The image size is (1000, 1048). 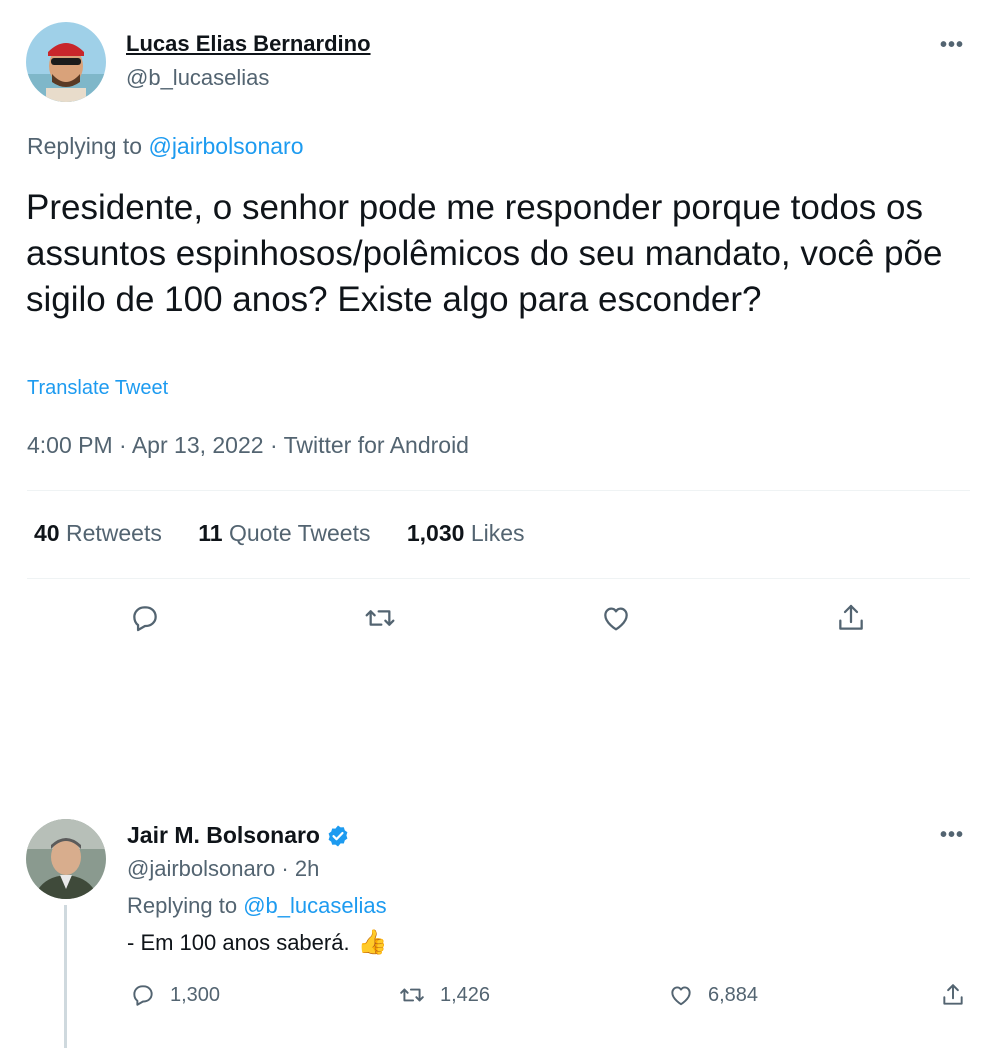 What do you see at coordinates (65, 976) in the screenshot?
I see `thread-line` at bounding box center [65, 976].